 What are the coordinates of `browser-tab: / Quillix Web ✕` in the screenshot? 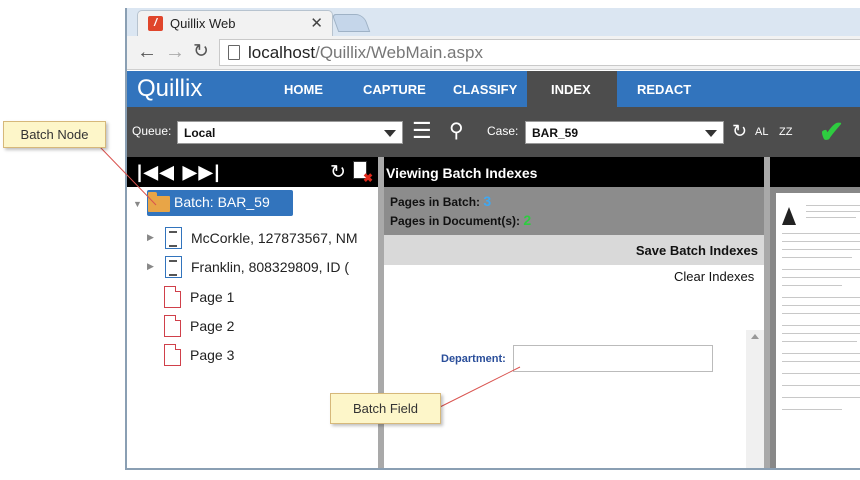 It's located at (235, 23).